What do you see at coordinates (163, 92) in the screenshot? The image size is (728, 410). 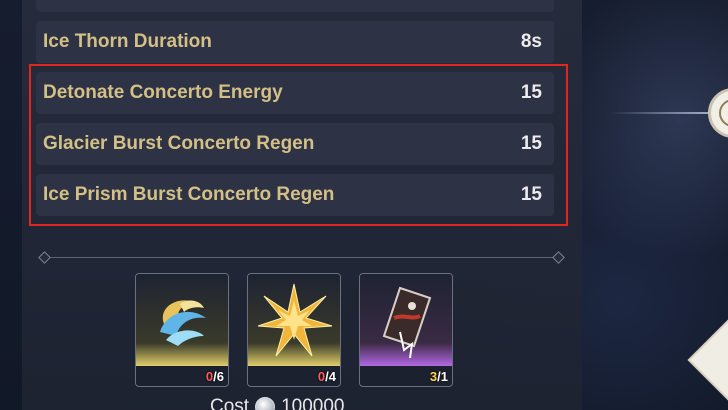 I see `stat-name: Detonate Concerto Energy` at bounding box center [163, 92].